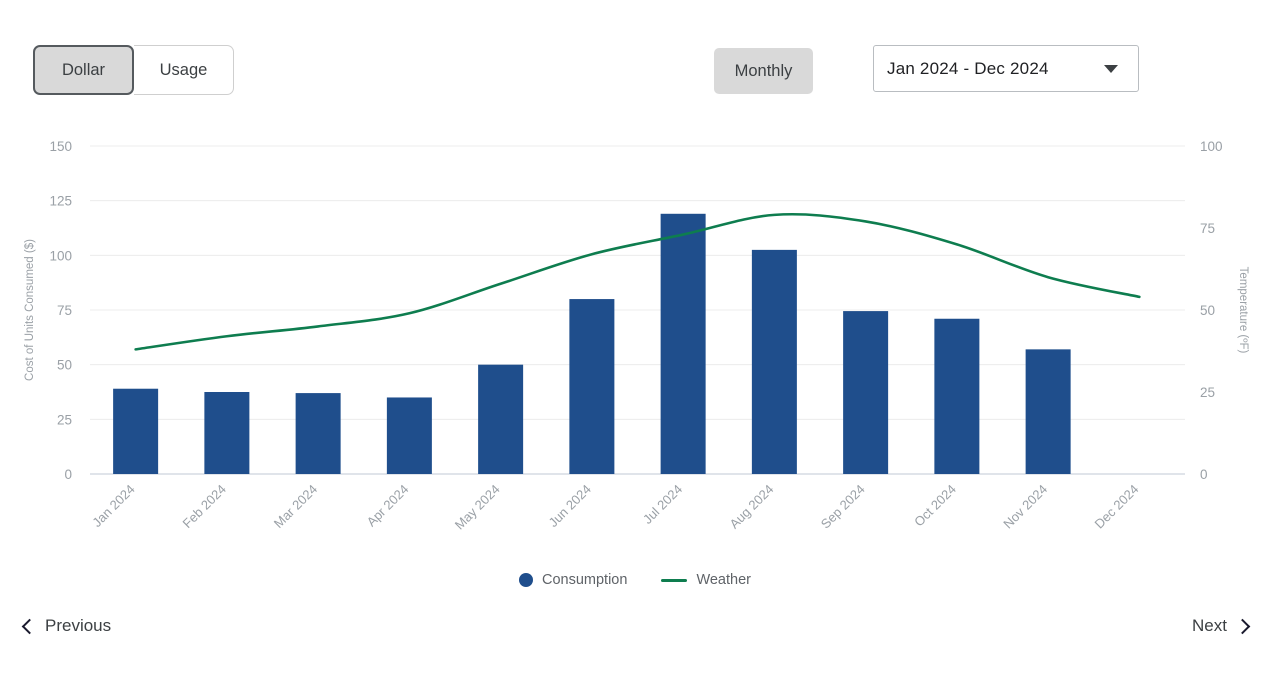  Describe the element at coordinates (935, 506) in the screenshot. I see `svg-text: Oct 2024` at that location.